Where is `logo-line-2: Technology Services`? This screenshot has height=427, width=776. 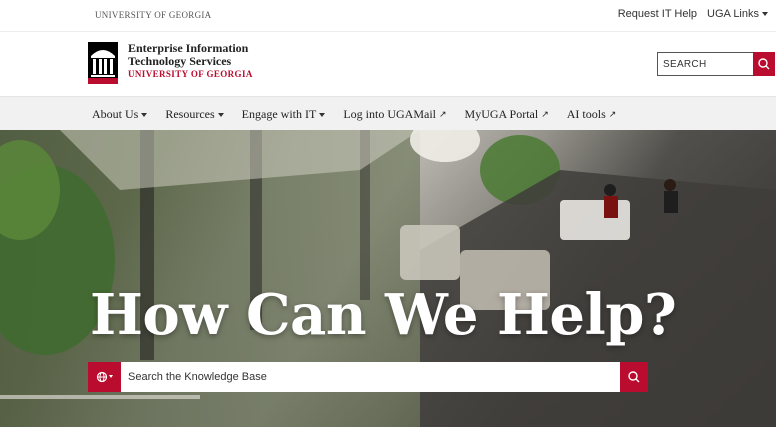
logo-line-2: Technology Services is located at coordinates (180, 61).